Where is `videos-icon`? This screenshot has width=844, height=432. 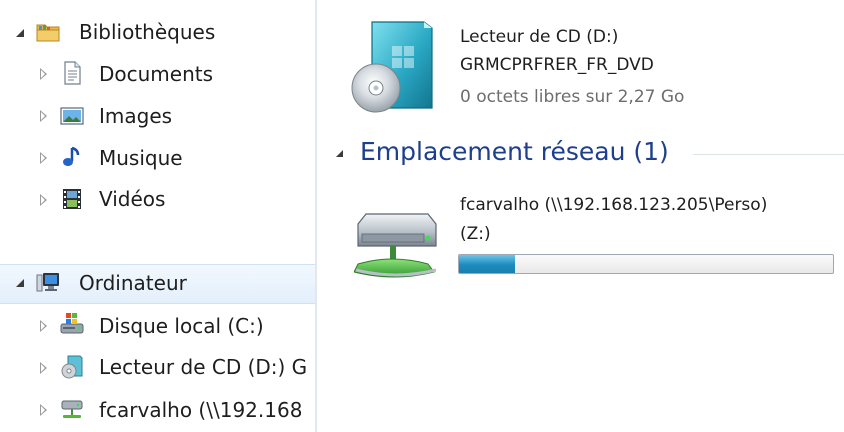 videos-icon is located at coordinates (72, 199).